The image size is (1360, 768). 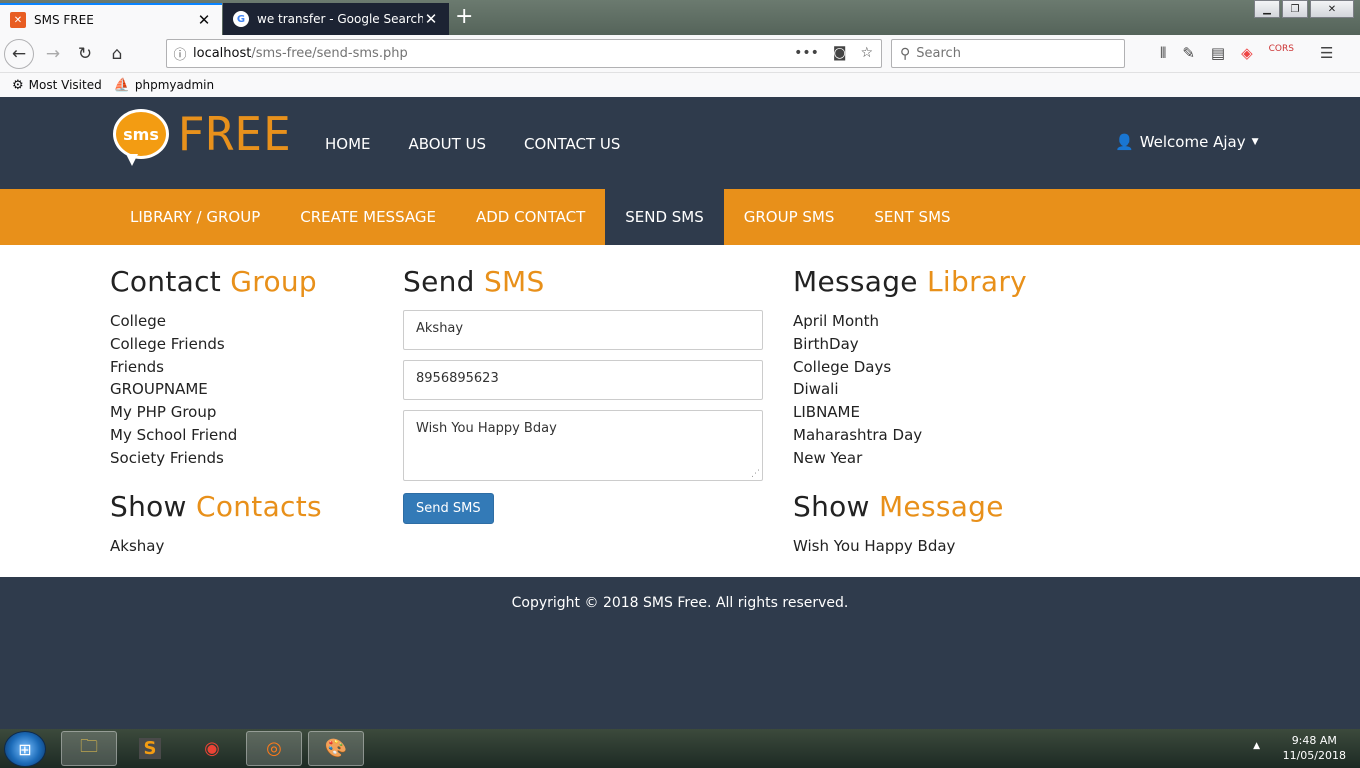 I want to click on nav-contact-us: CONTACT US, so click(x=572, y=144).